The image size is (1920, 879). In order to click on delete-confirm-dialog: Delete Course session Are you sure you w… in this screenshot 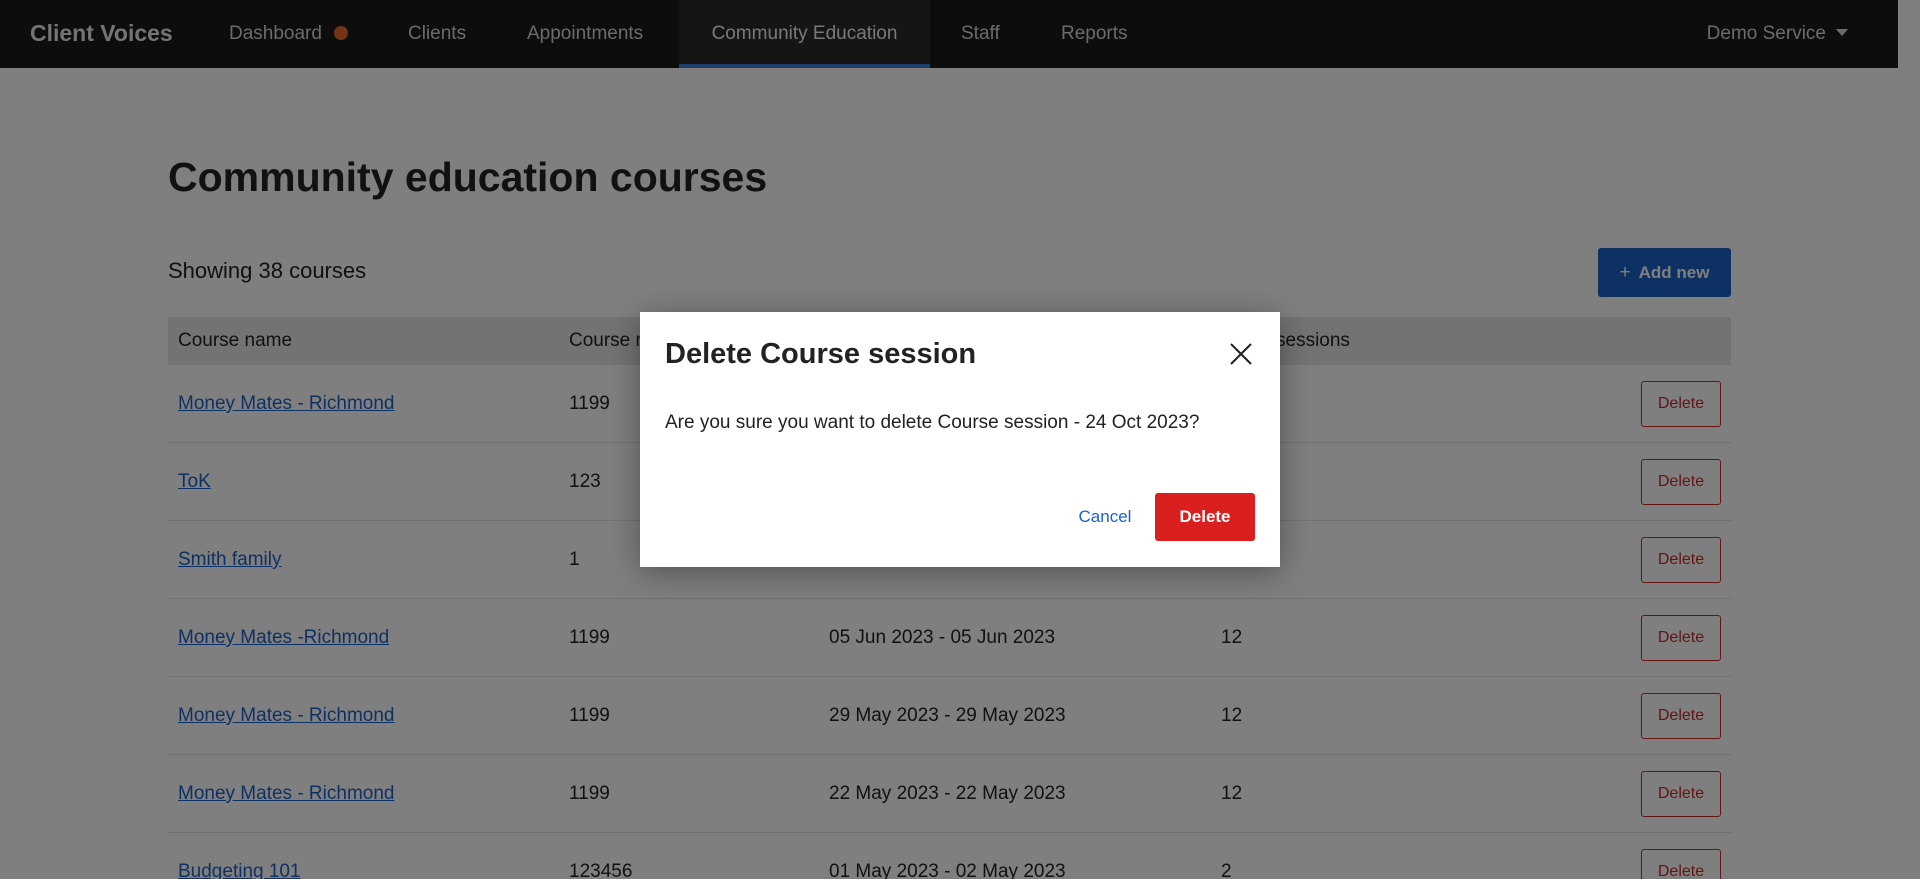, I will do `click(960, 439)`.